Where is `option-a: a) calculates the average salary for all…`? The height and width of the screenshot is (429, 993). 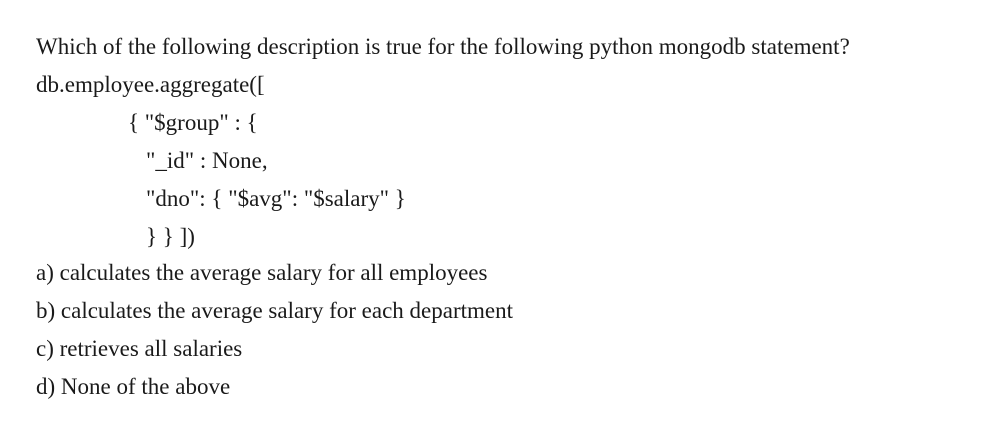
option-a: a) calculates the average salary for all… is located at coordinates (262, 272).